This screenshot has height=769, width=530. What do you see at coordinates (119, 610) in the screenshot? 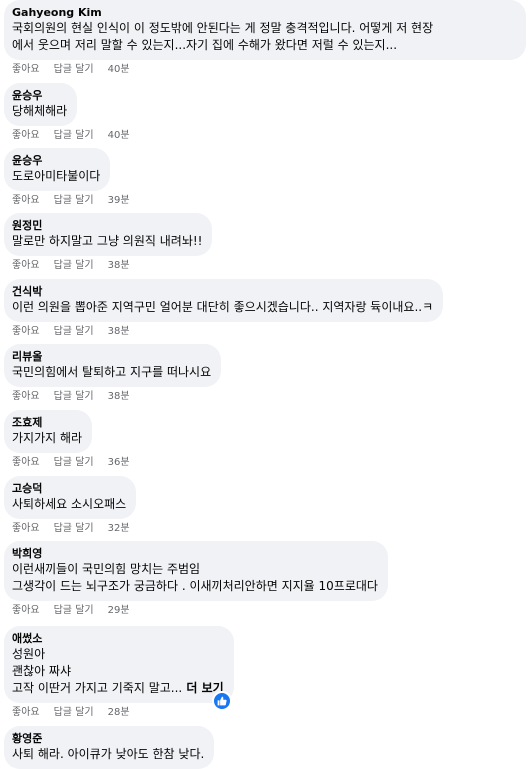
I see `comment-timestamp: 29분` at bounding box center [119, 610].